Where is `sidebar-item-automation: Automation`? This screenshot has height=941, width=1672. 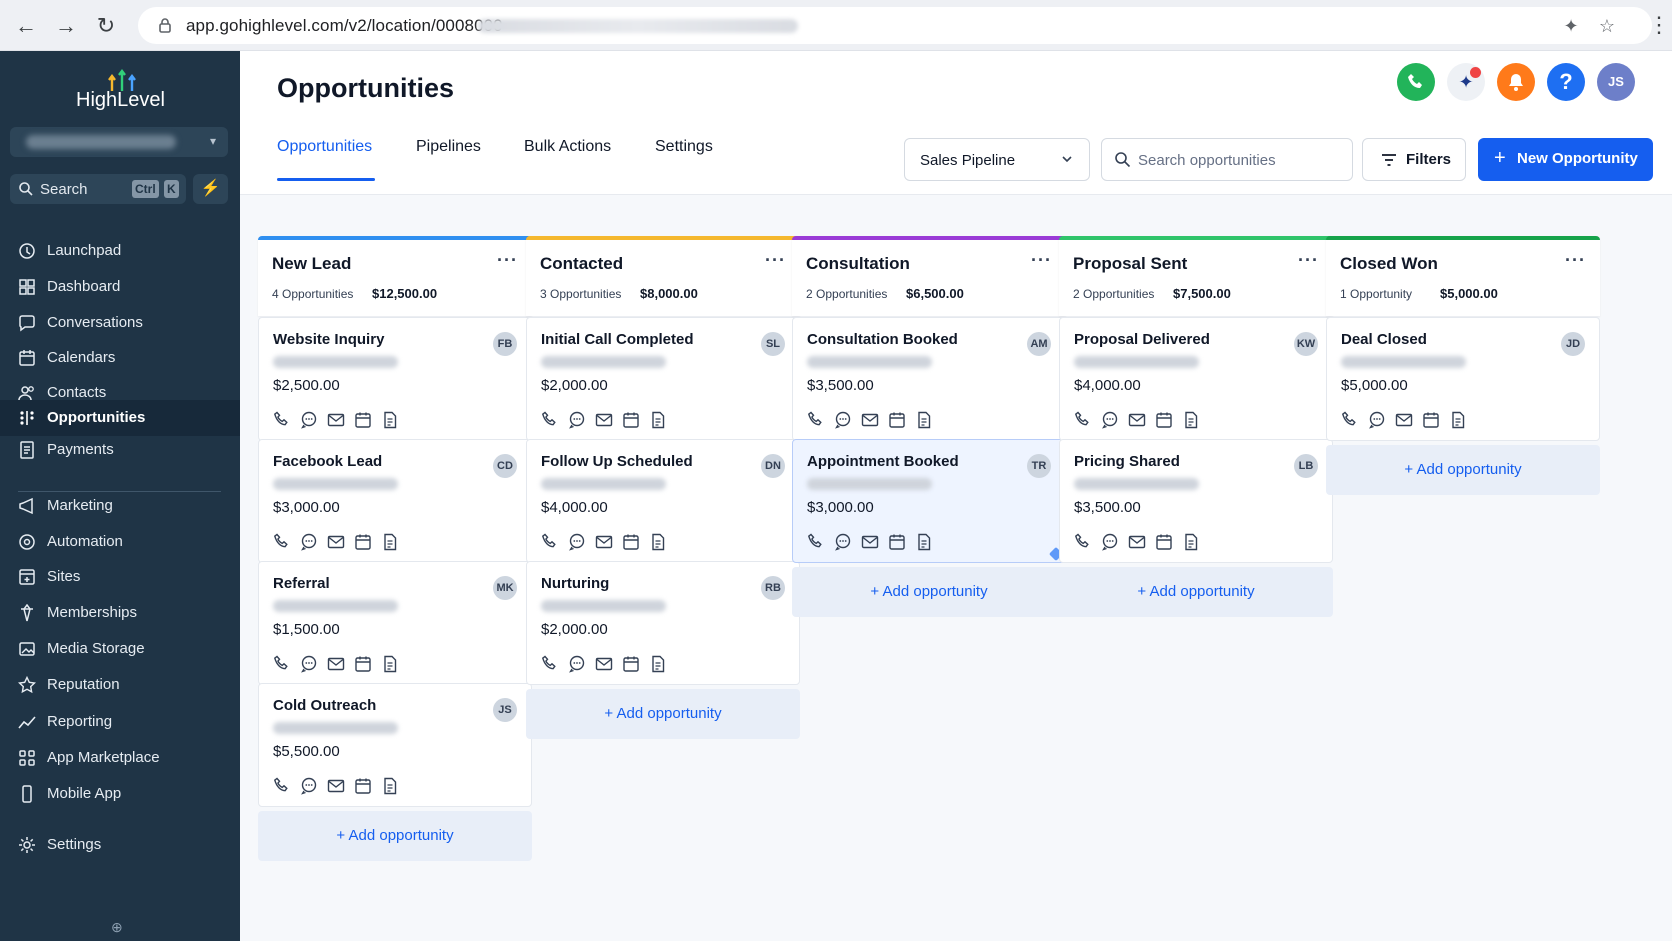
sidebar-item-automation: Automation is located at coordinates (120, 542).